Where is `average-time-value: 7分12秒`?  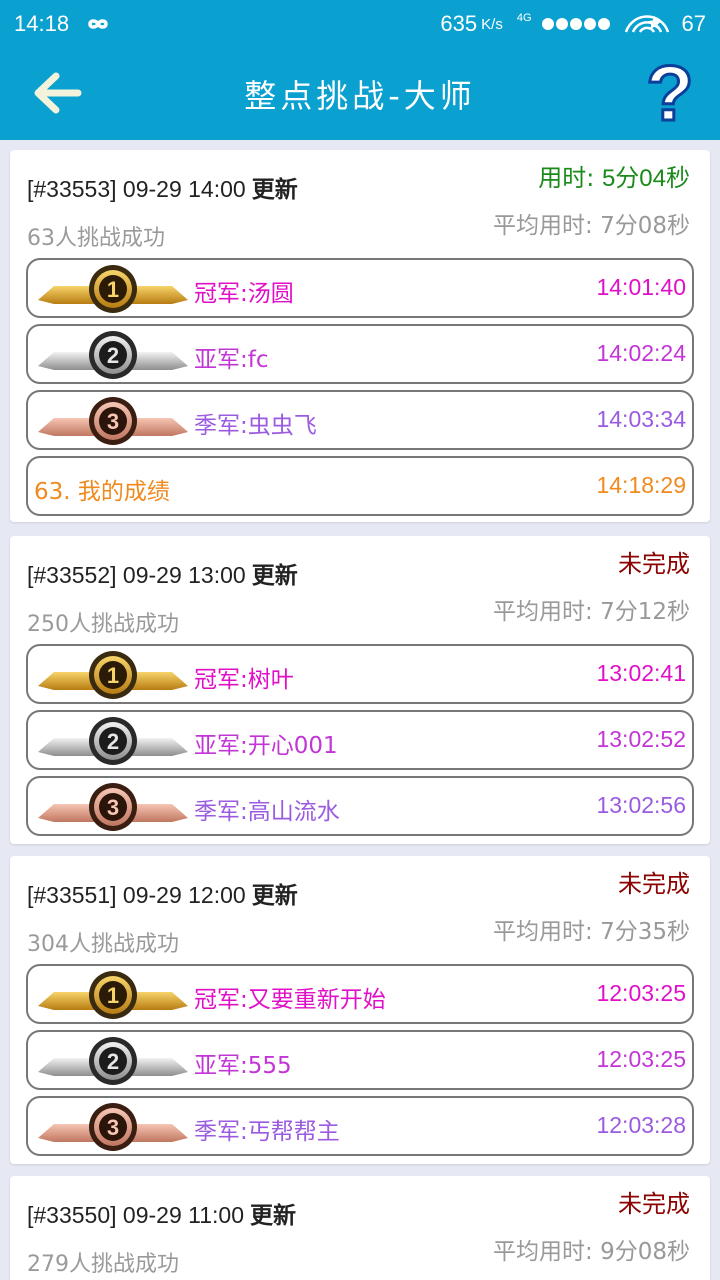
average-time-value: 7分12秒 is located at coordinates (645, 612).